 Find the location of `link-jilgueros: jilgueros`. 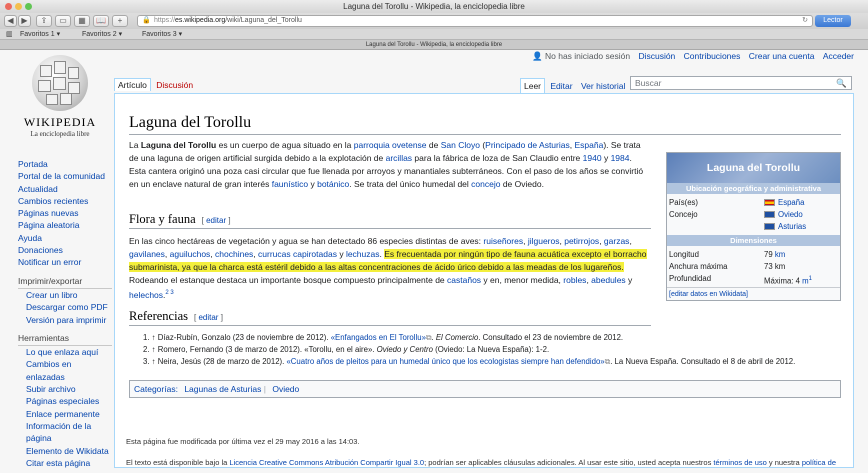

link-jilgueros: jilgueros is located at coordinates (544, 241).